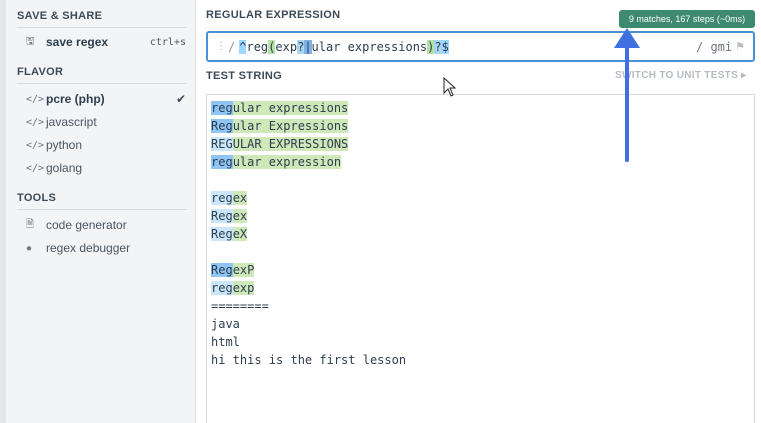  Describe the element at coordinates (438, 46) in the screenshot. I see `regex-token: ?` at that location.